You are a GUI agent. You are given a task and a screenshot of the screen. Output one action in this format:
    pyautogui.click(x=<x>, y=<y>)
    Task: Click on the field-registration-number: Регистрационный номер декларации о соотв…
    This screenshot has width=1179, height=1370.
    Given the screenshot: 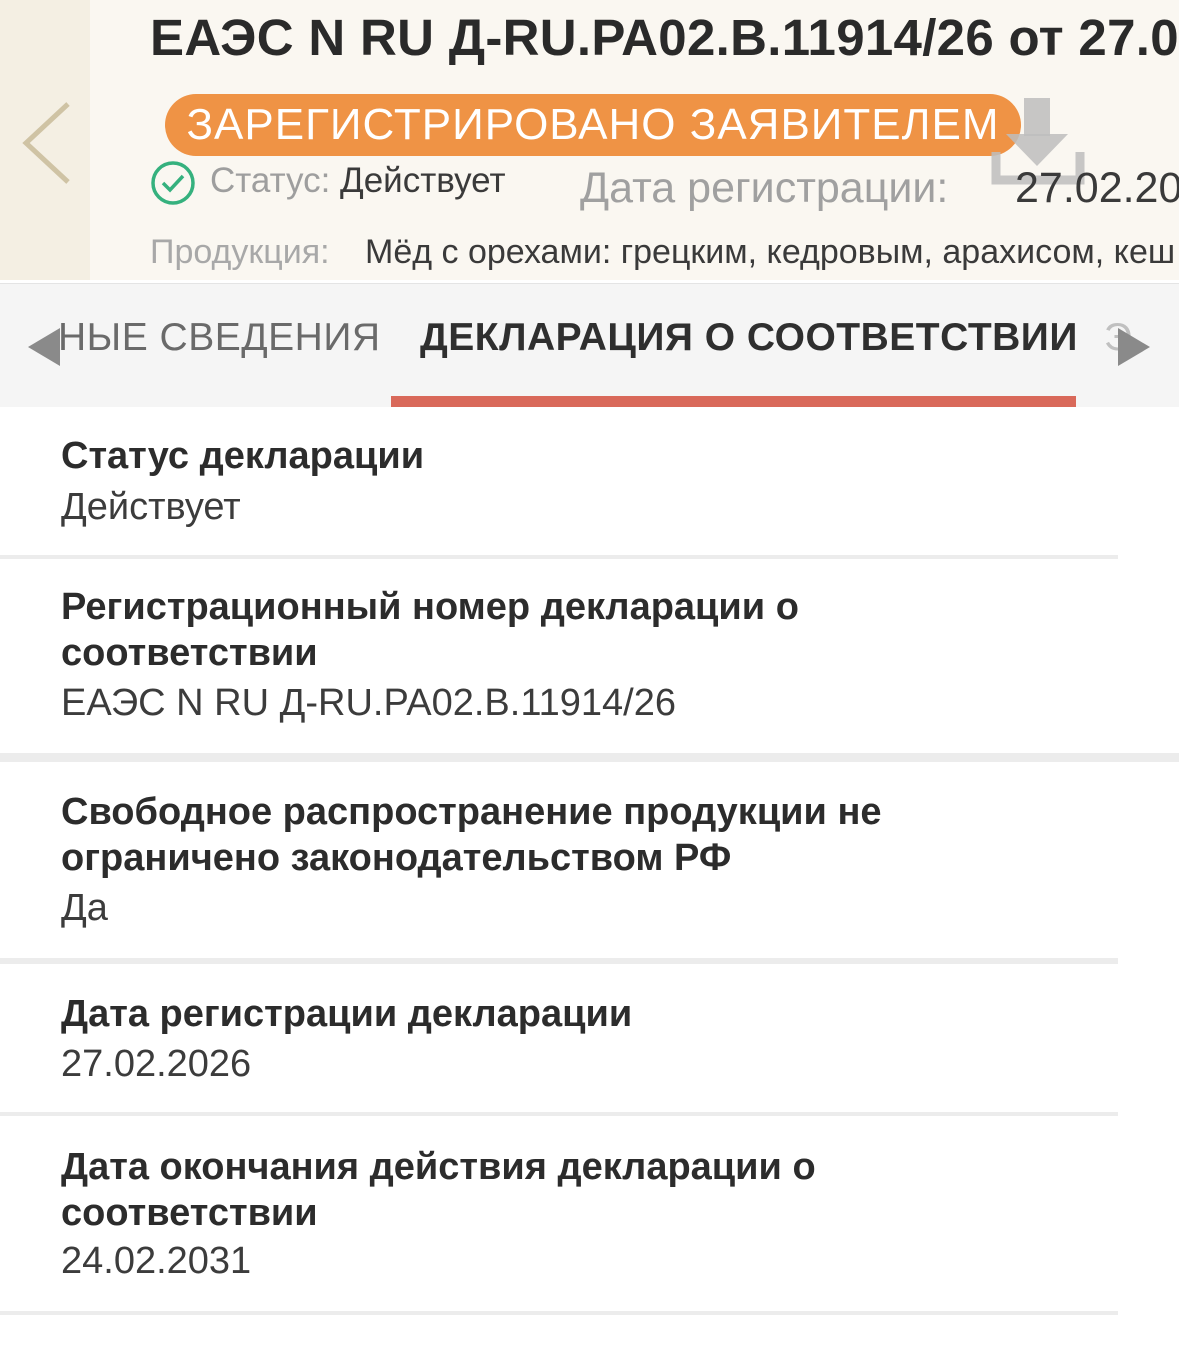 What is the action you would take?
    pyautogui.click(x=589, y=656)
    